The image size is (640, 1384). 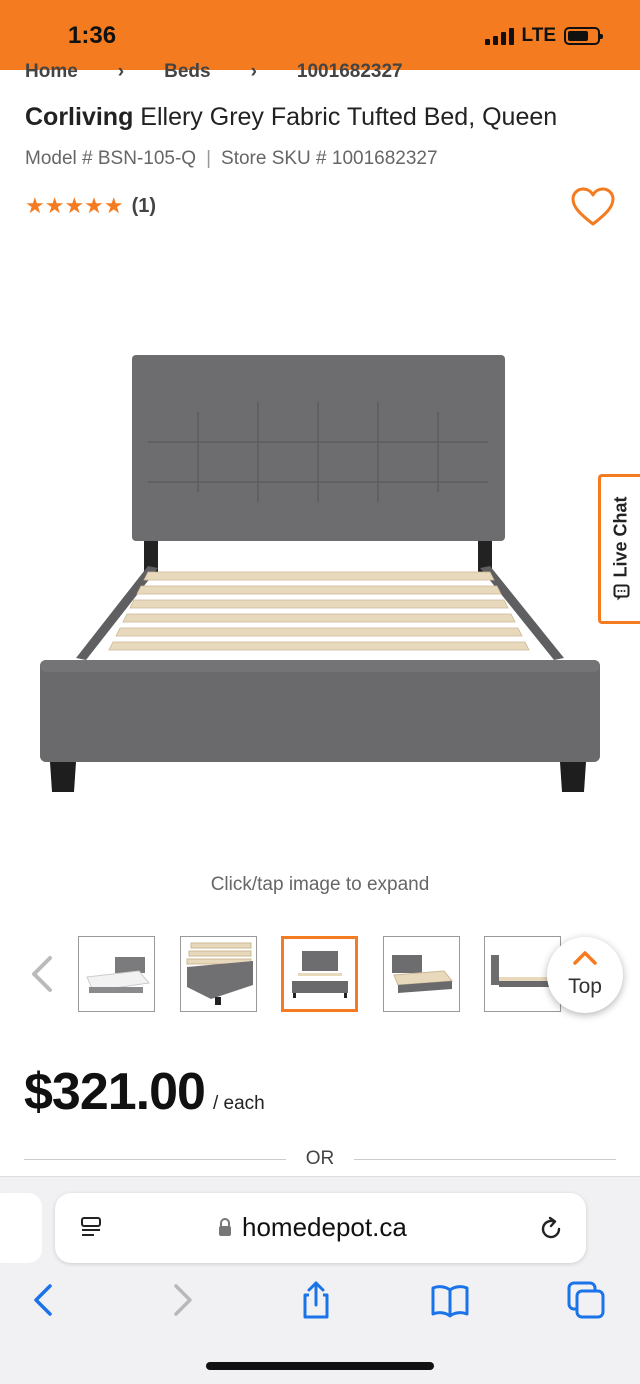 I want to click on bookmarks-icon, so click(x=450, y=1300).